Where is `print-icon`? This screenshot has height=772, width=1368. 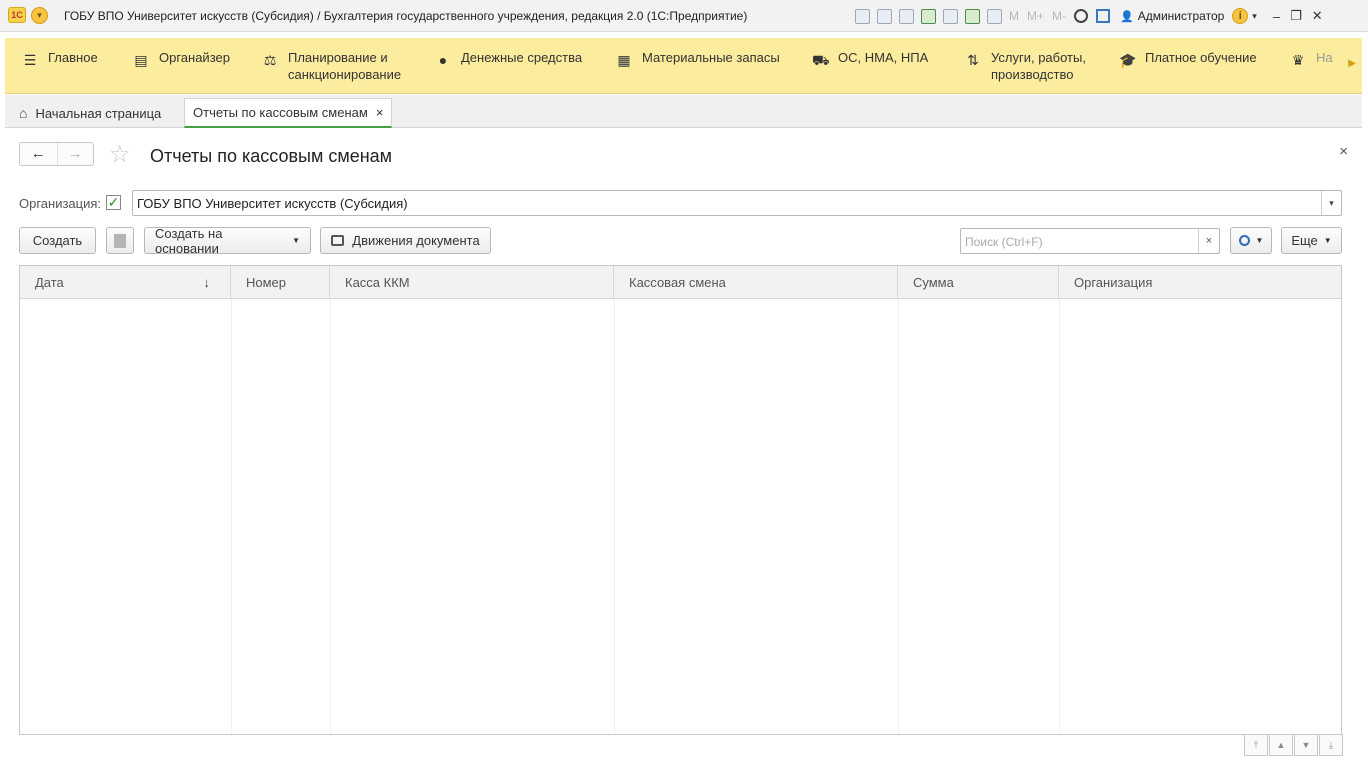
print-icon is located at coordinates (884, 16).